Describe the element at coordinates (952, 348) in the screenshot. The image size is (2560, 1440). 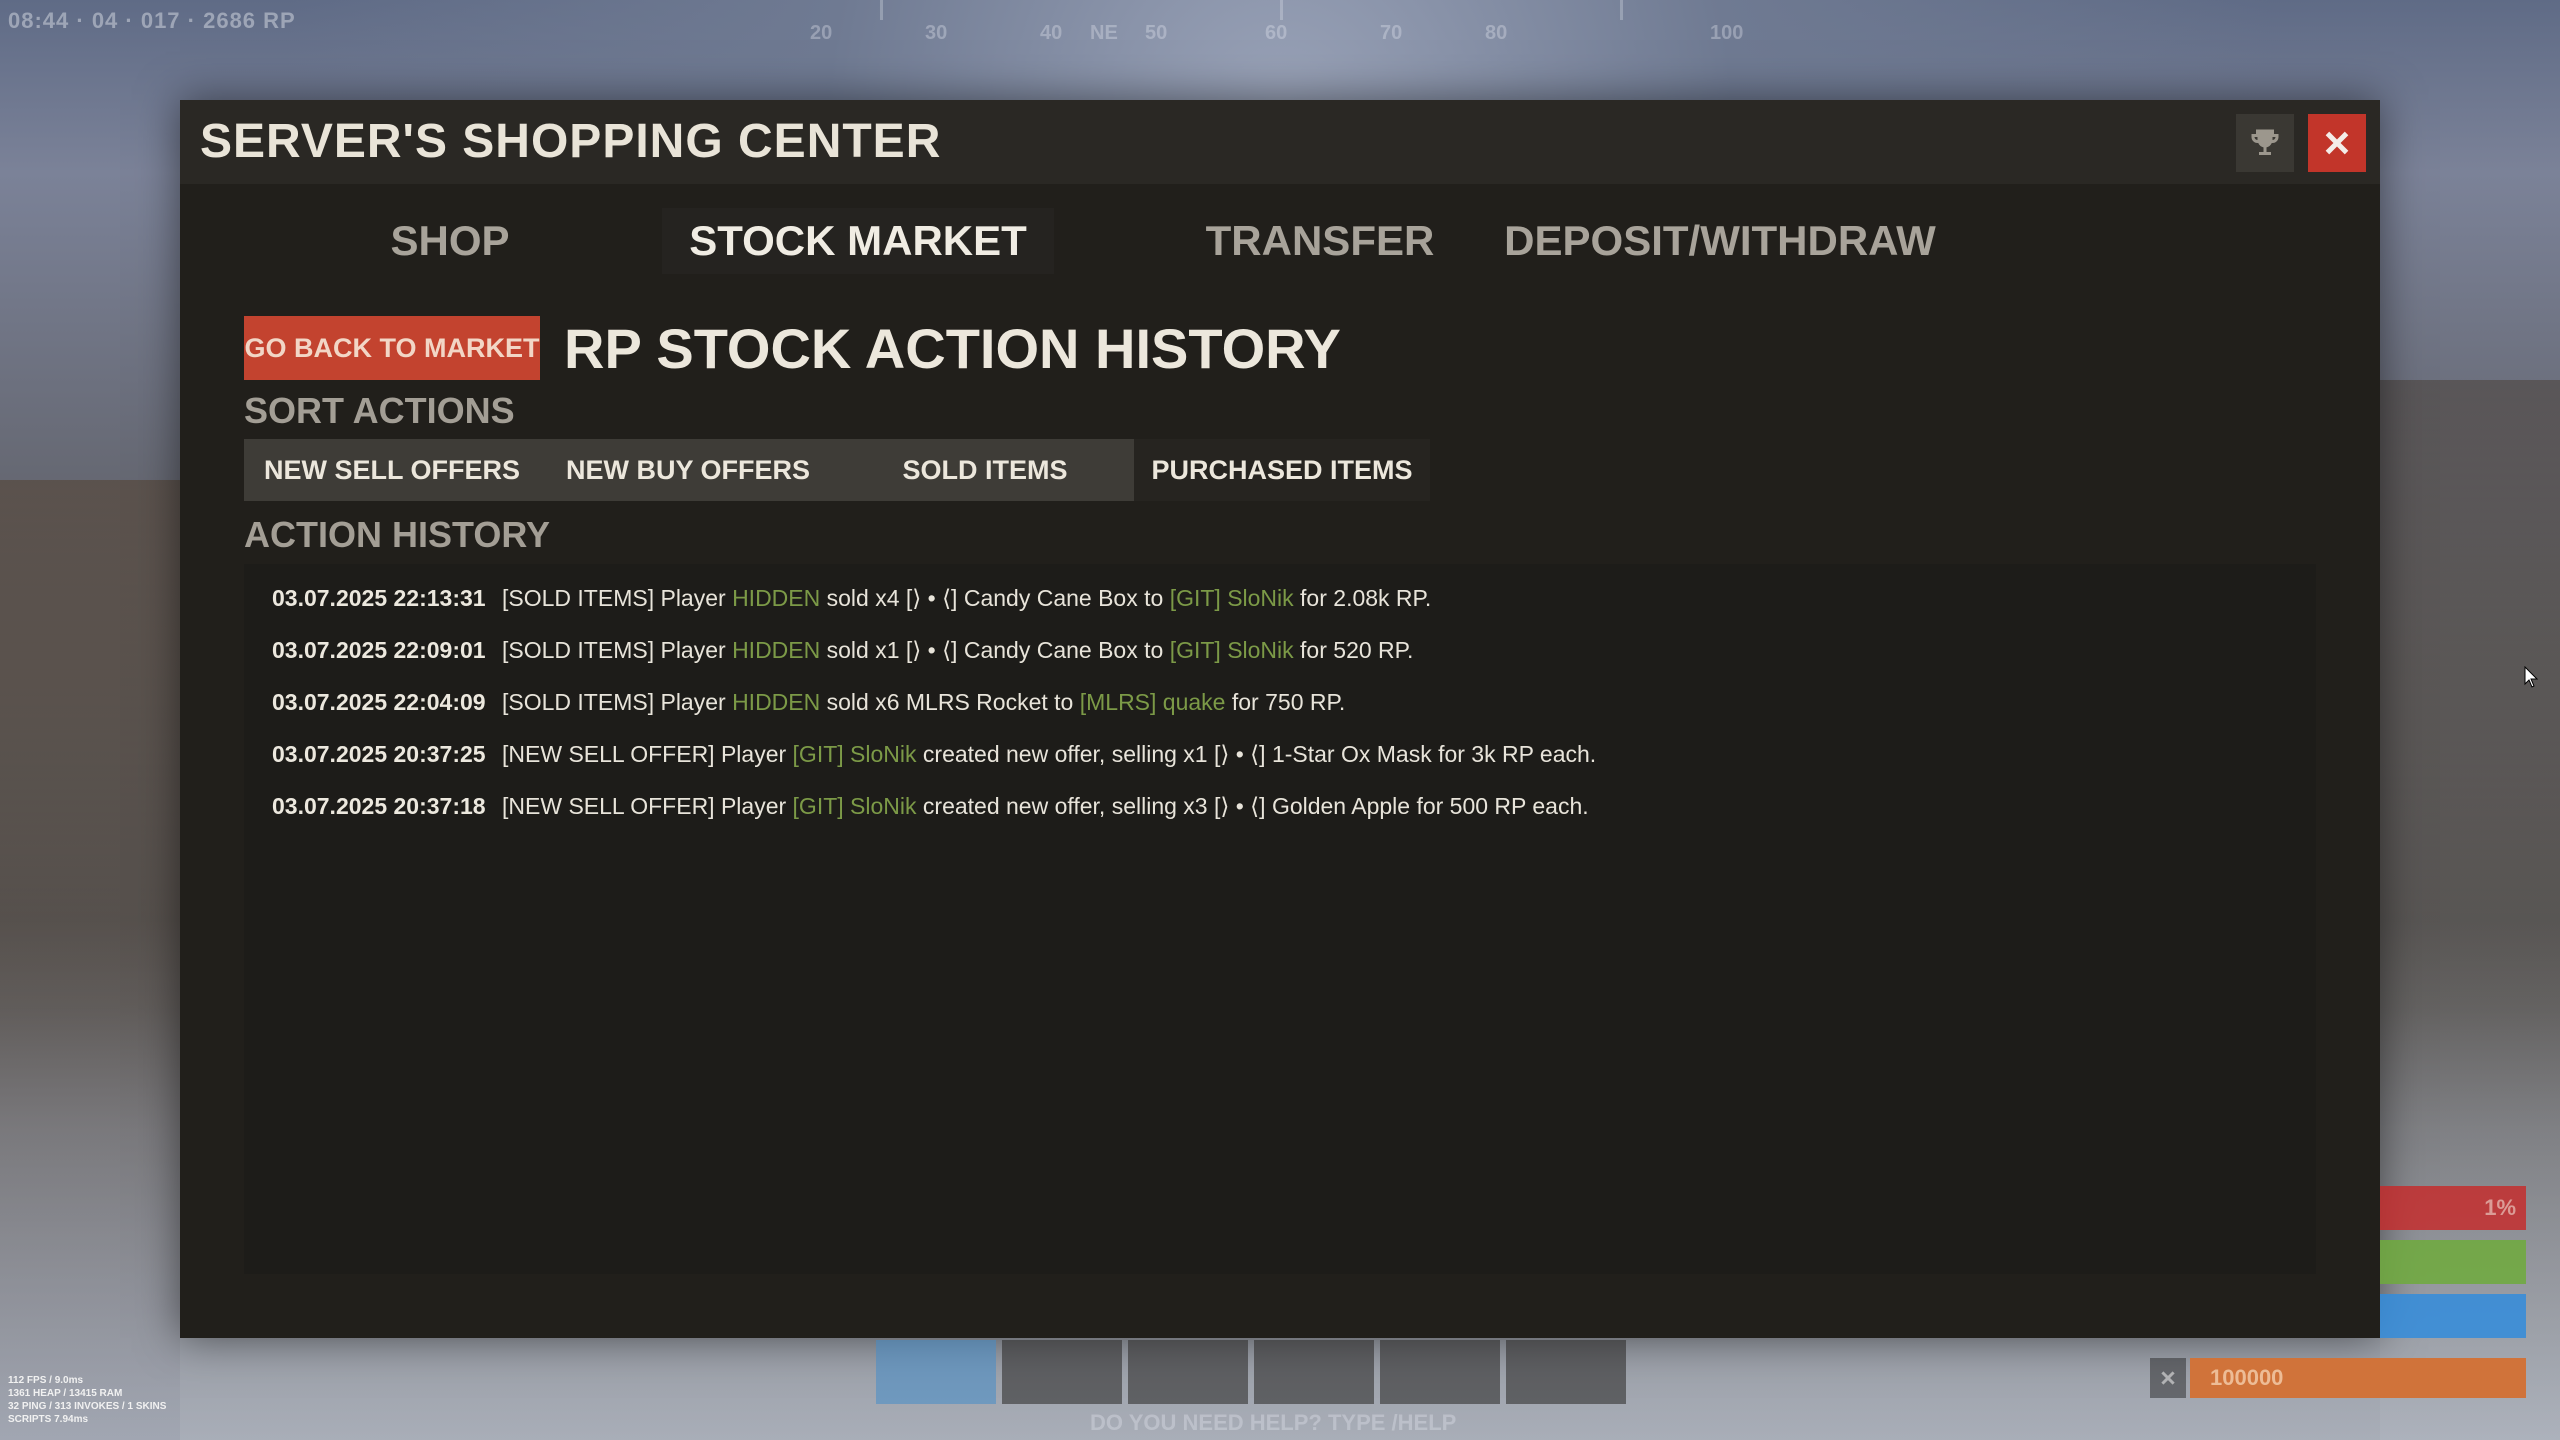
I see `page-title: RP STOCK ACTION HISTORY` at that location.